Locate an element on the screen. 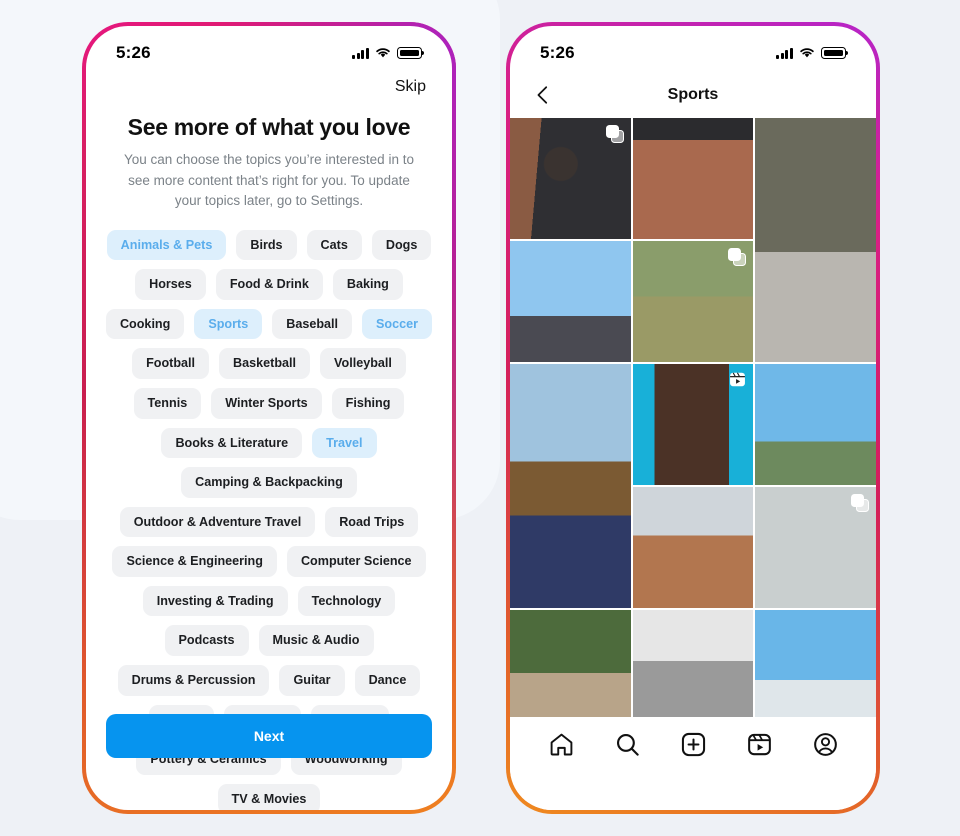 The height and width of the screenshot is (836, 960). topic-chip: Birds is located at coordinates (266, 245).